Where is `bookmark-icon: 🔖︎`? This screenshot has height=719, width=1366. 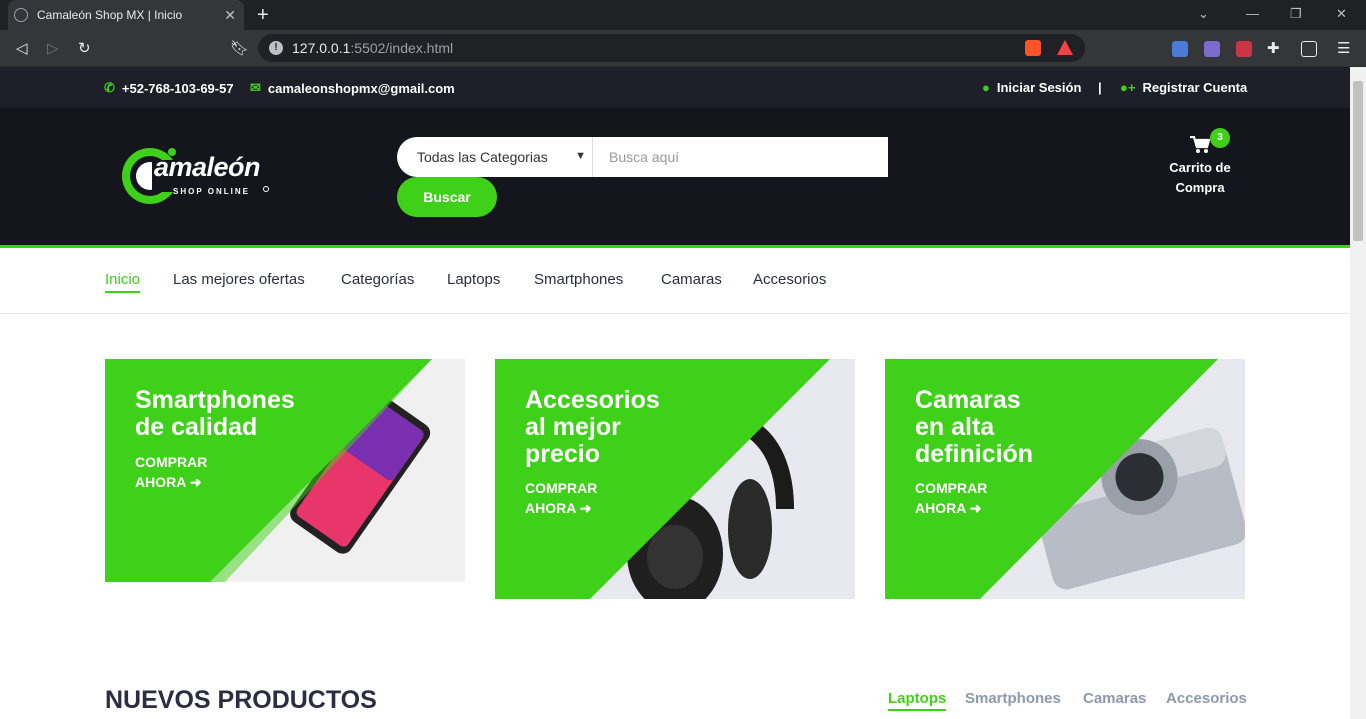
bookmark-icon: 🔖︎ is located at coordinates (239, 48).